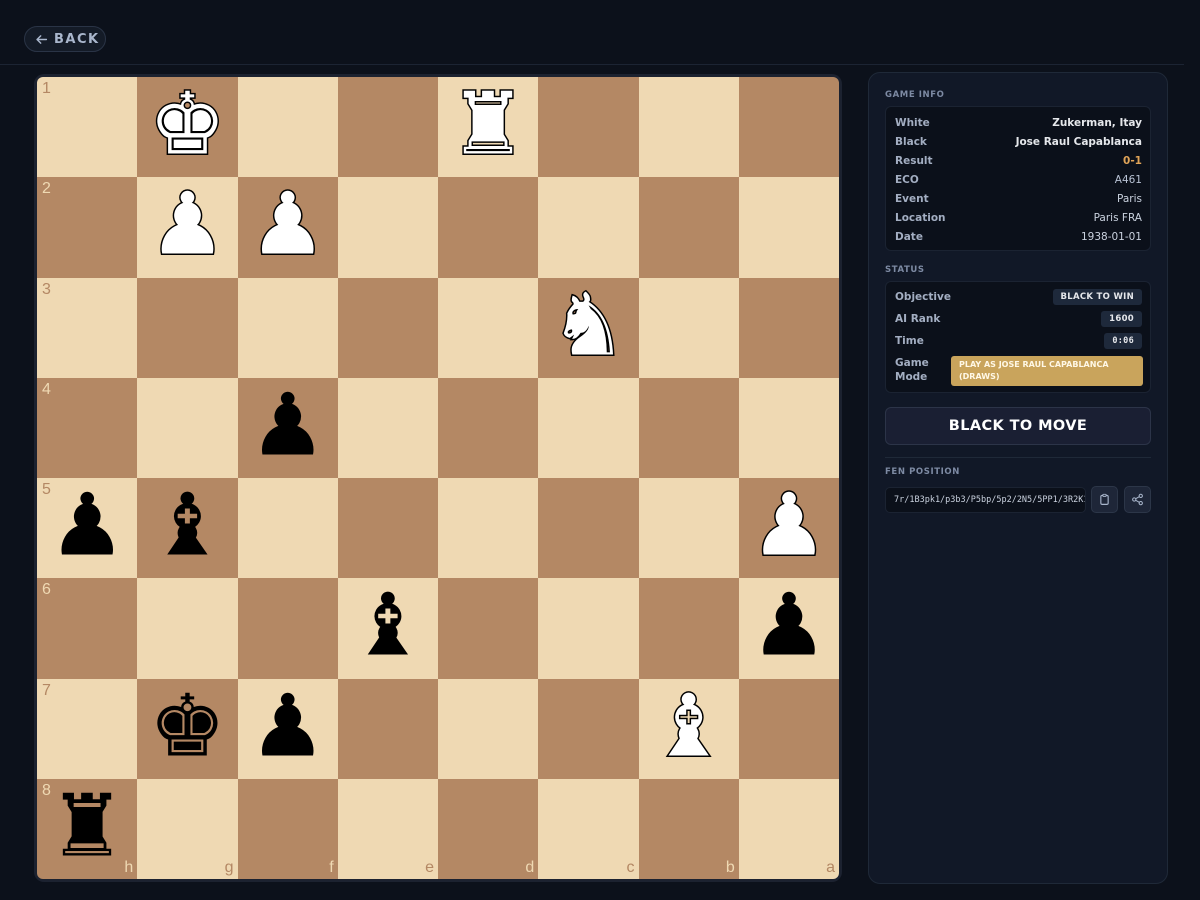 The width and height of the screenshot is (1200, 900). I want to click on square-f8: f, so click(287, 828).